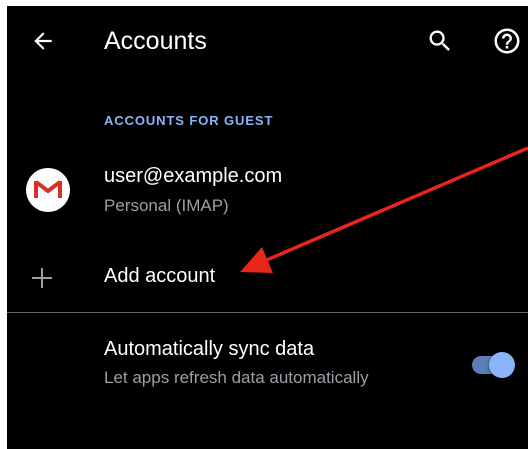  I want to click on sync-title: Automatically sync data, so click(209, 349).